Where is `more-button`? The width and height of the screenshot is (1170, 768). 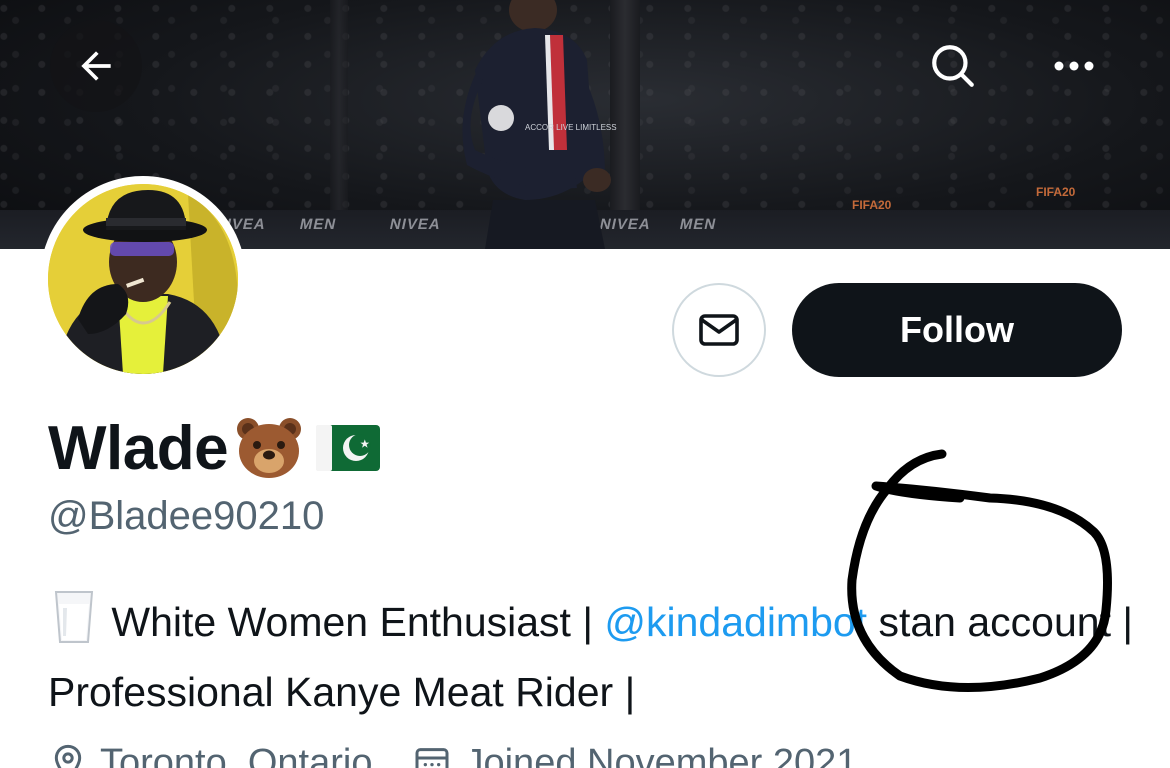 more-button is located at coordinates (1074, 66).